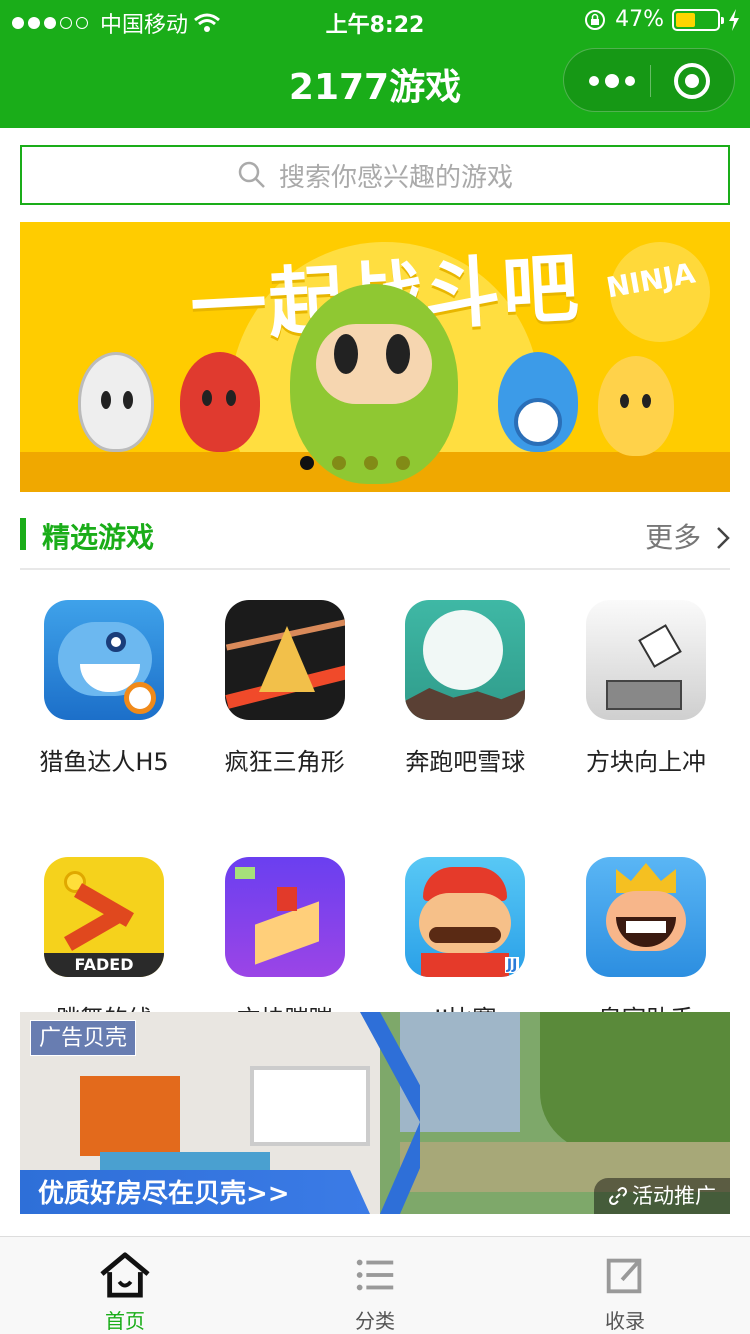  What do you see at coordinates (595, 19) in the screenshot?
I see `rotation-lock-icon` at bounding box center [595, 19].